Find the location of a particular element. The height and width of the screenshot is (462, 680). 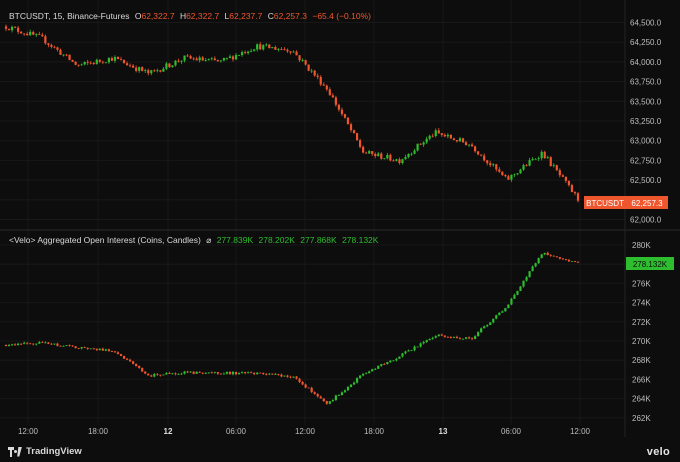

time-axis: 12:00 18:00 12 06:00 12:00 18:00 13 06:00 12:00 is located at coordinates (304, 431).